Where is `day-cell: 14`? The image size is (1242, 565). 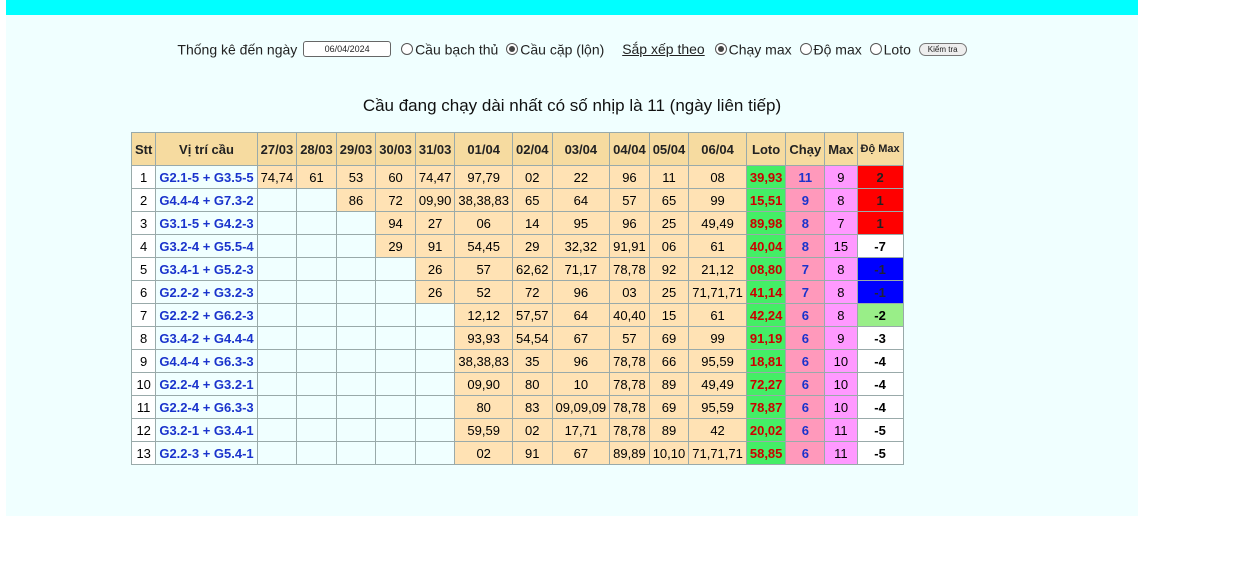
day-cell: 14 is located at coordinates (532, 223).